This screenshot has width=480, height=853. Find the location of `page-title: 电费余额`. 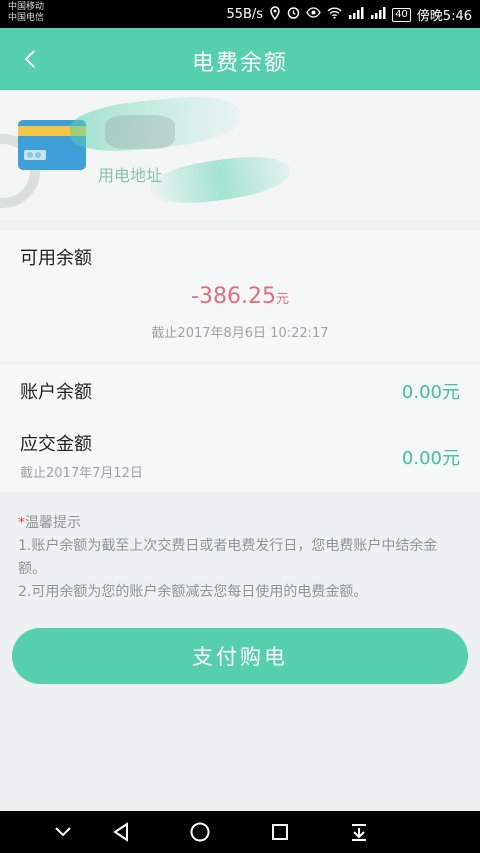

page-title: 电费余额 is located at coordinates (239, 63).